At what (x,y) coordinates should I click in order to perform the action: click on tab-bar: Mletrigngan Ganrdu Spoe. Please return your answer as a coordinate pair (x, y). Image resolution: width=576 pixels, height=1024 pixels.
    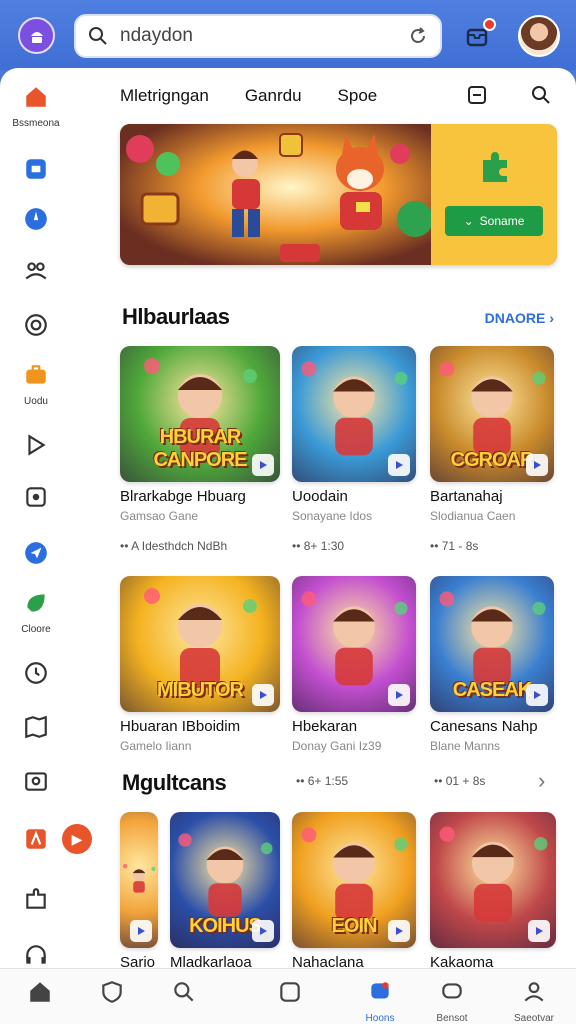
    Looking at the image, I should click on (266, 99).